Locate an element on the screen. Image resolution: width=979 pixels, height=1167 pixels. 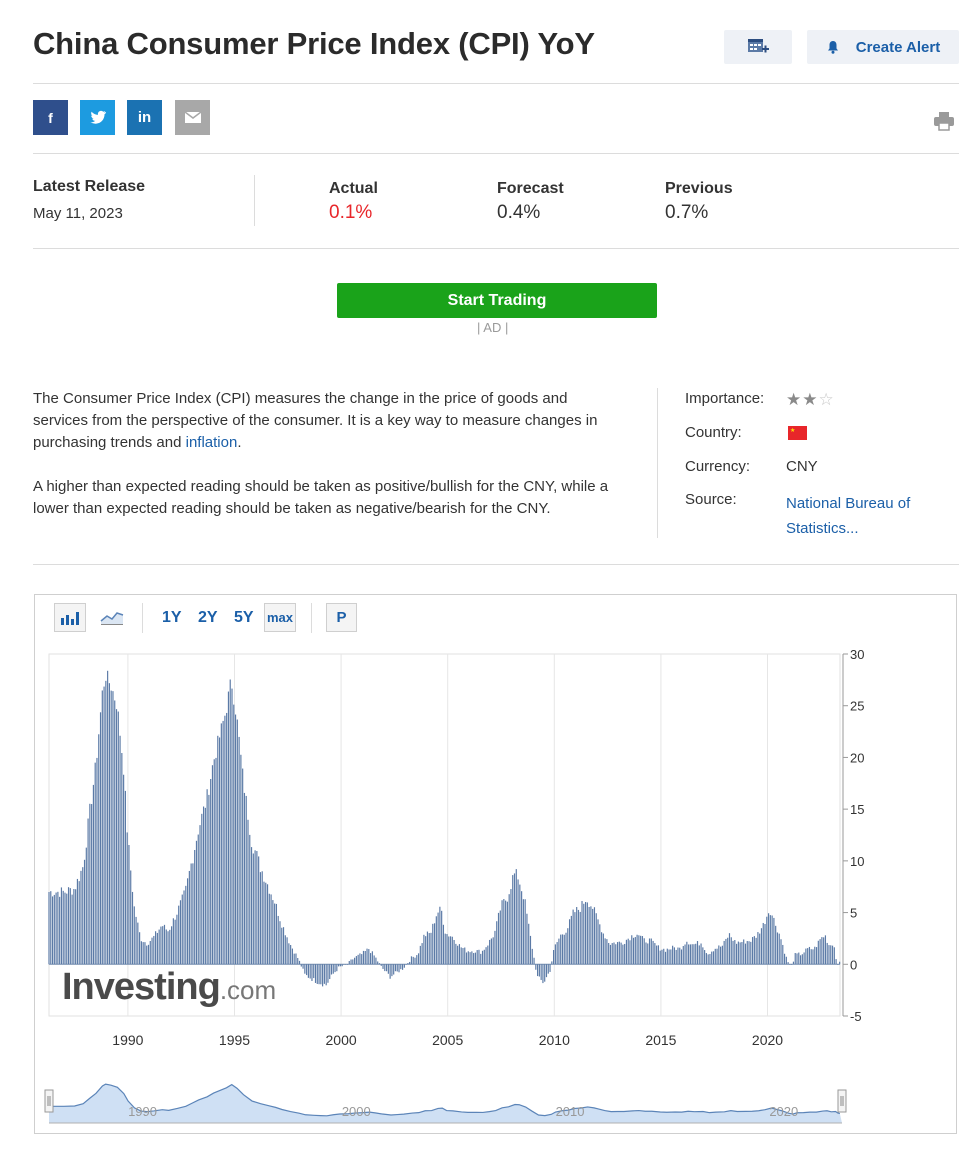
y-tick-label: 0 is located at coordinates (853, 964).